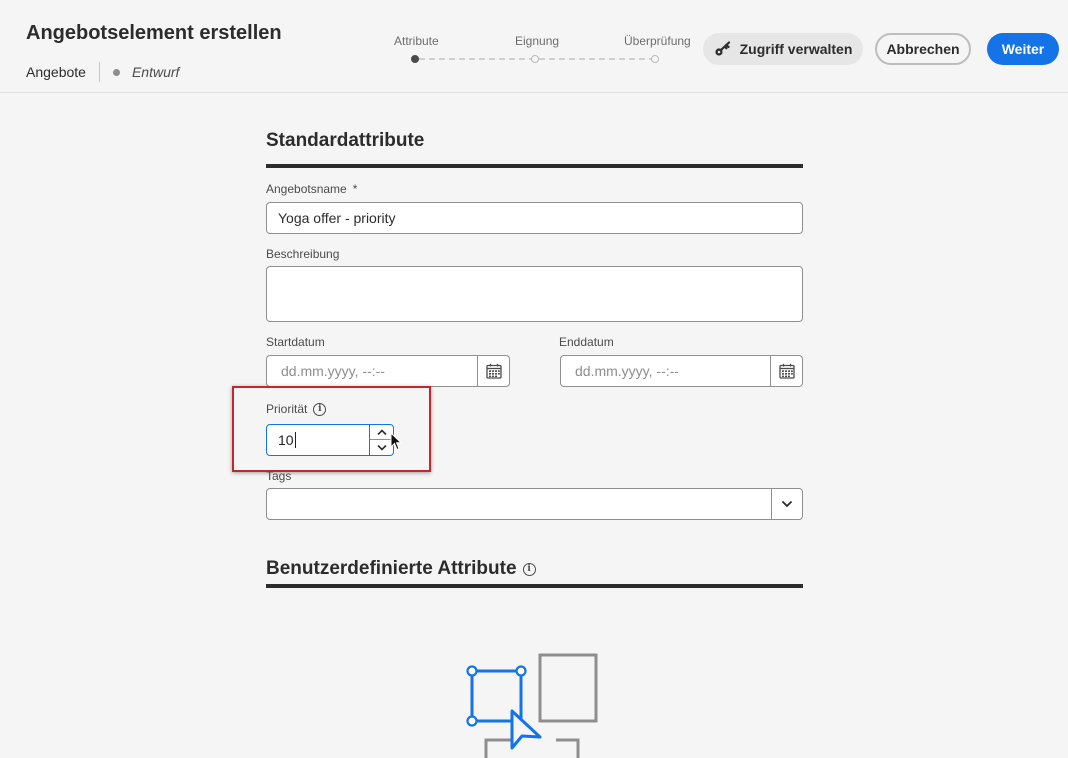 This screenshot has height=758, width=1068. Describe the element at coordinates (796, 49) in the screenshot. I see `manage-access-label: Zugriff verwalten` at that location.